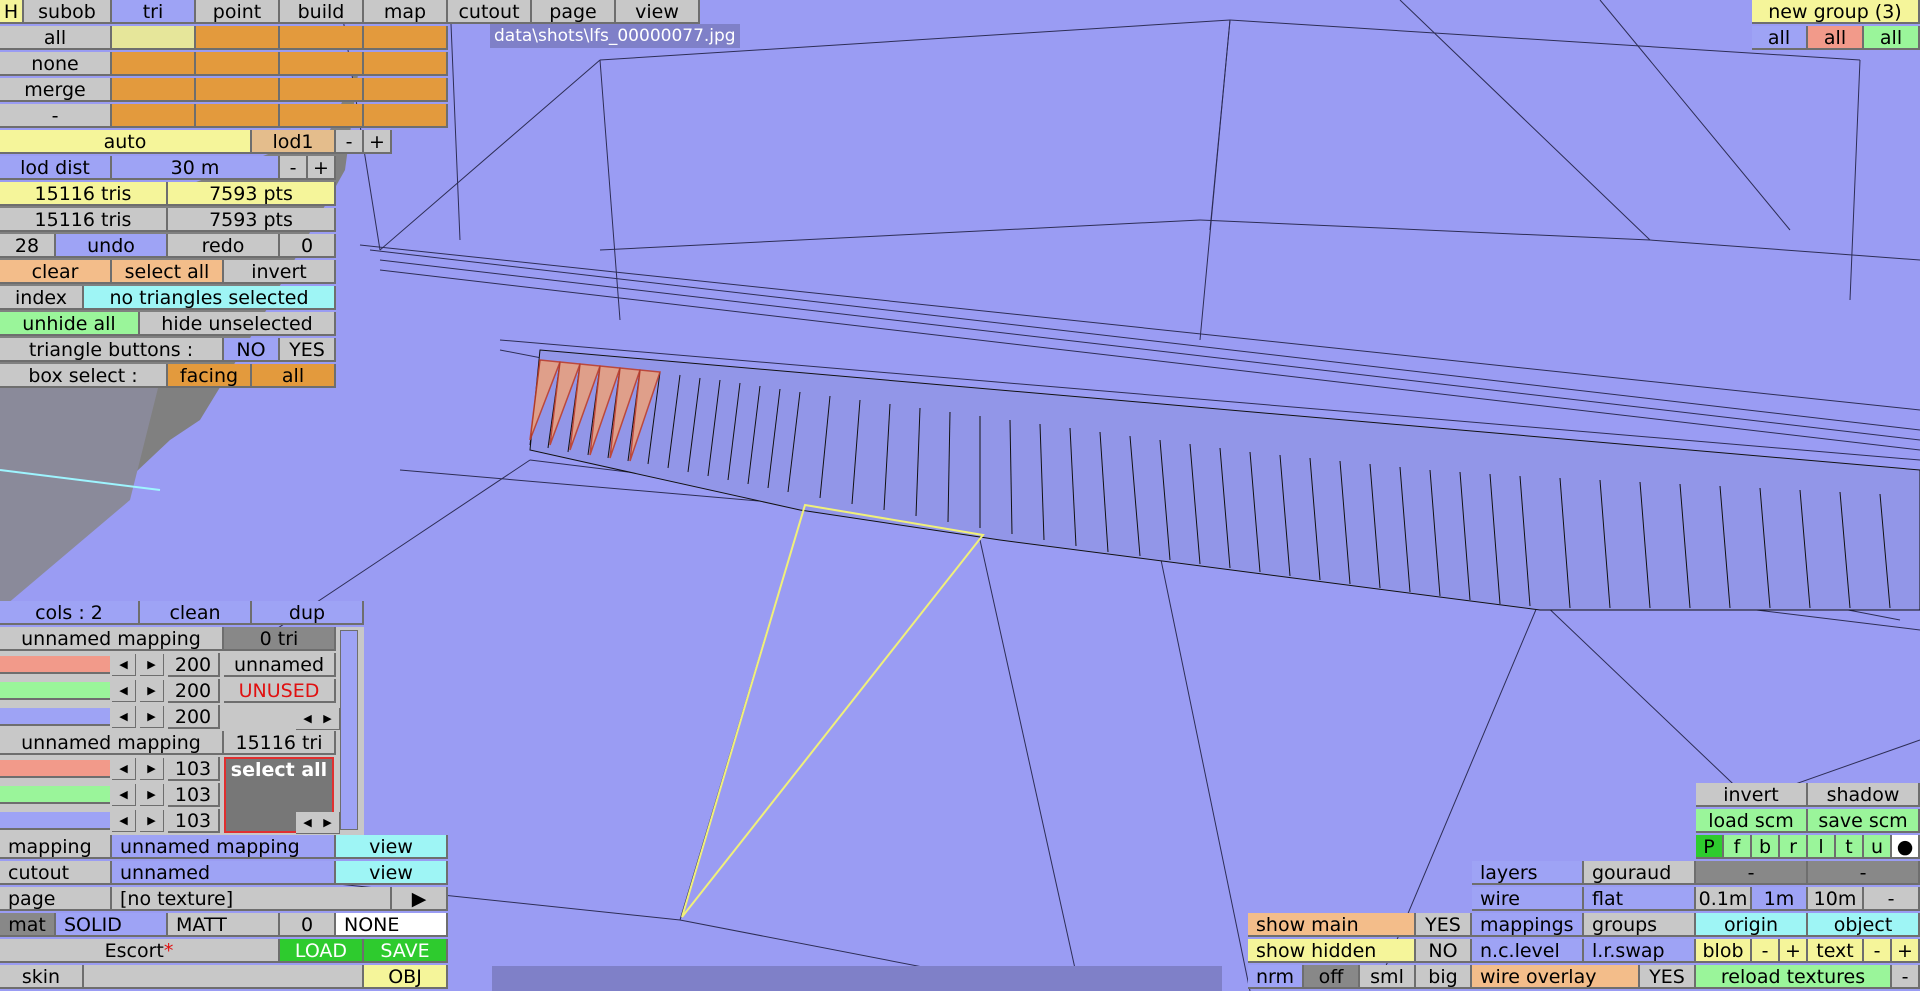  I want to click on flat-button: flat, so click(1640, 899).